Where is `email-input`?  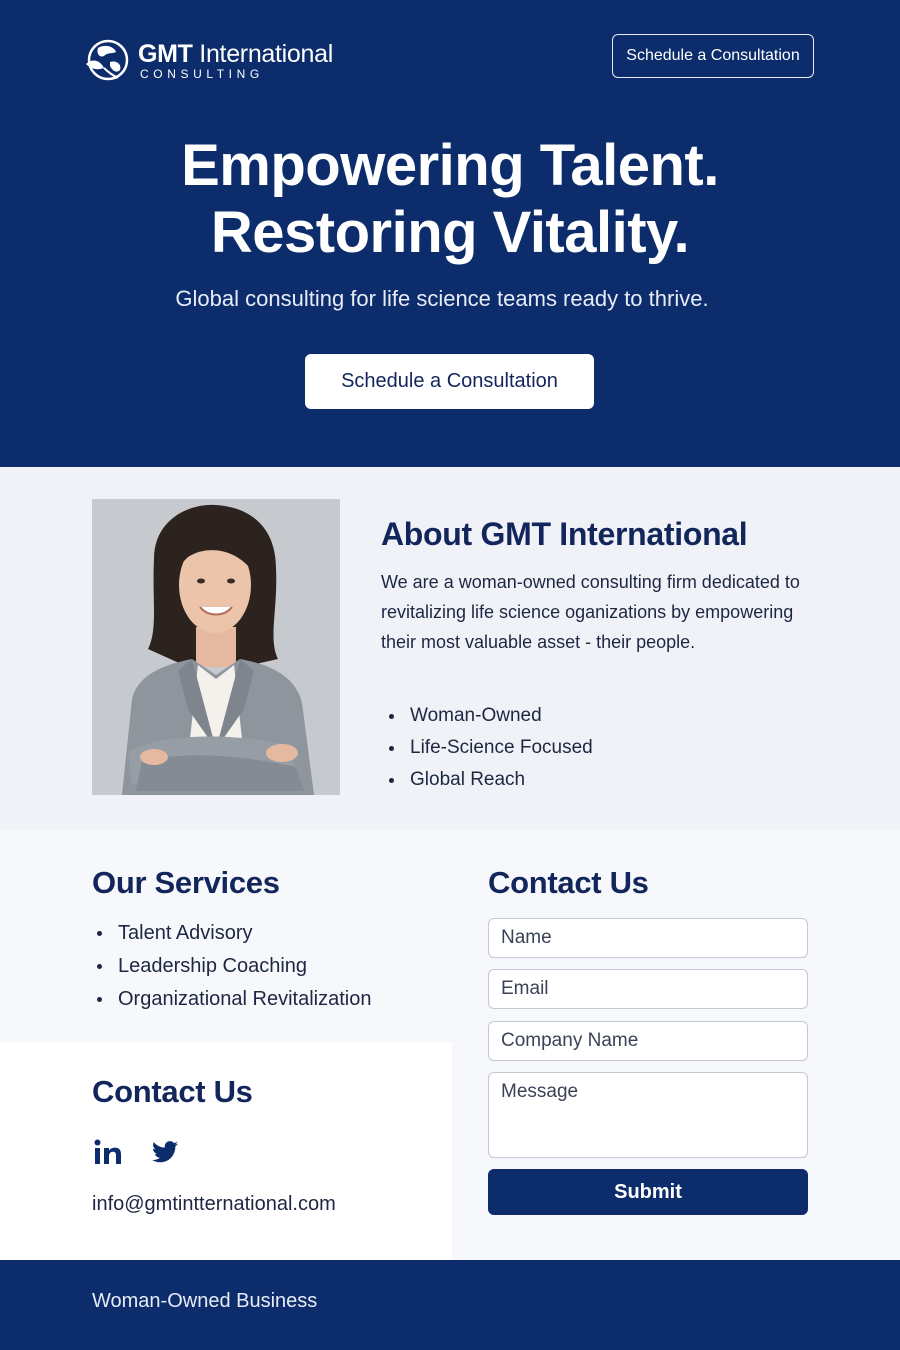
email-input is located at coordinates (648, 989).